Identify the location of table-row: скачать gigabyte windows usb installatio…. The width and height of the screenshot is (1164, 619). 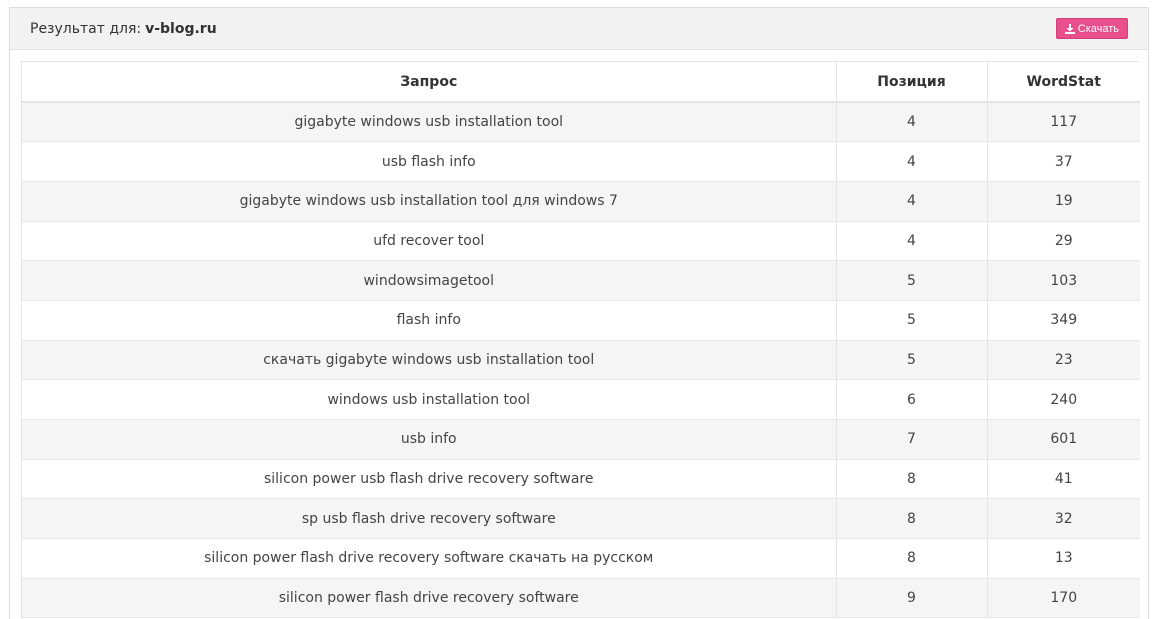
(581, 360).